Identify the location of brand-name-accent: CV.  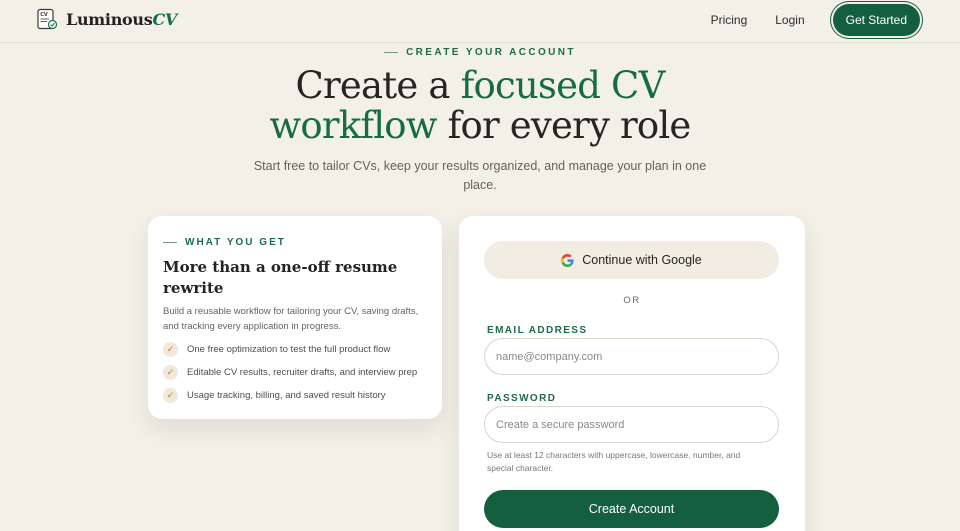
(164, 19).